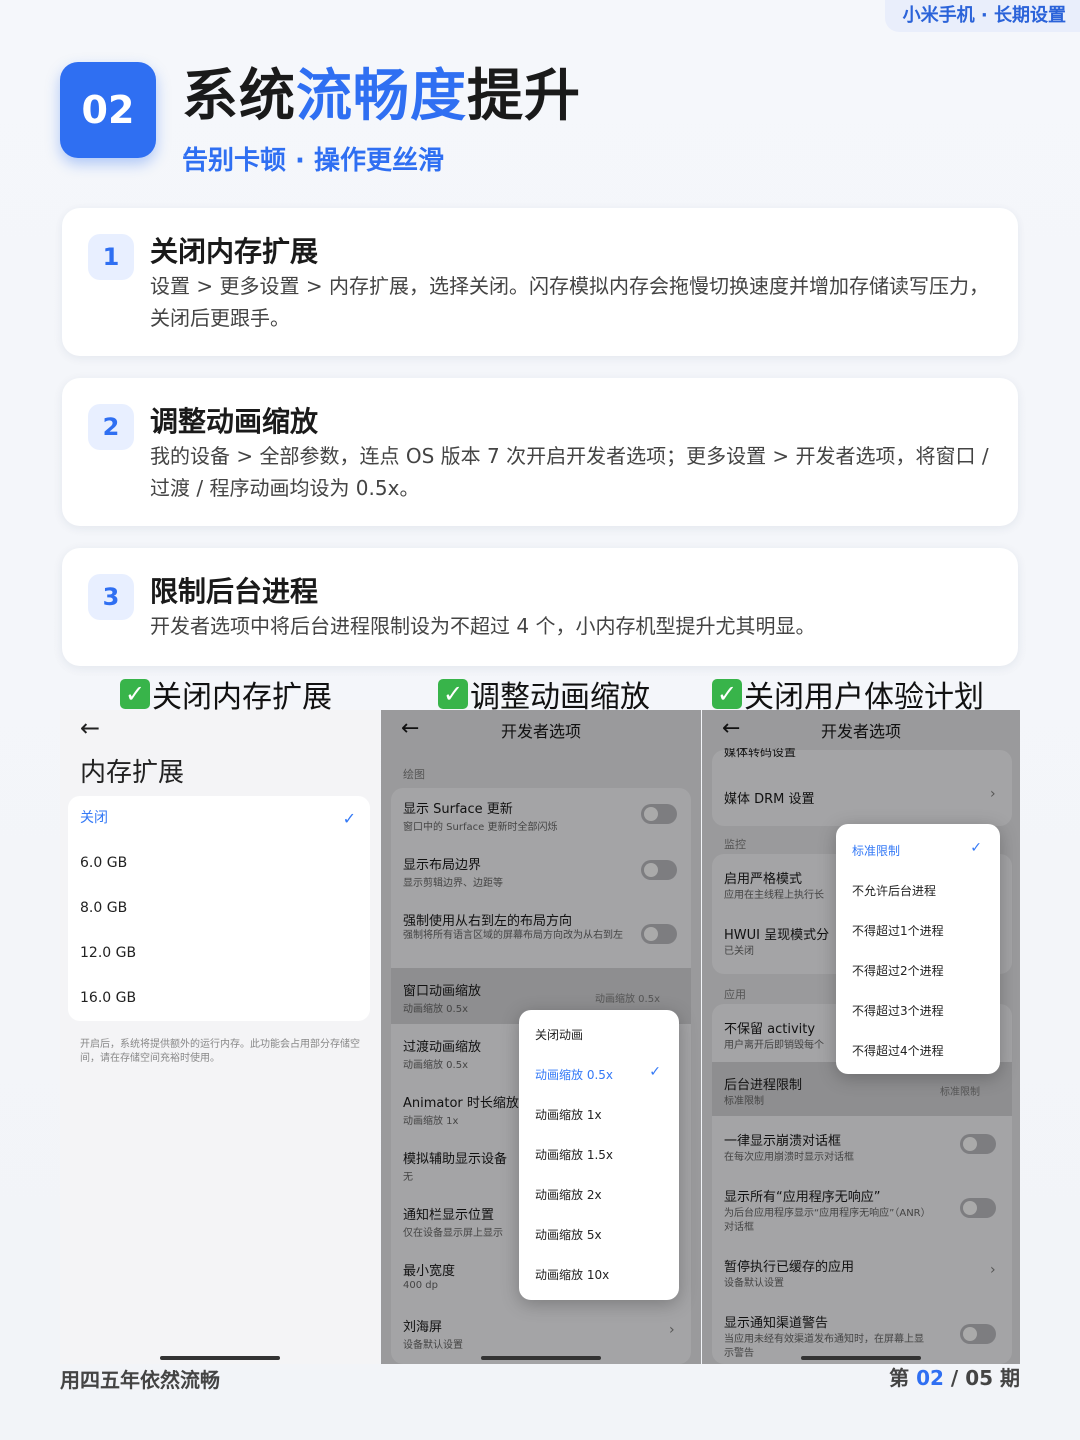 Image resolution: width=1080 pixels, height=1440 pixels. What do you see at coordinates (453, 883) in the screenshot?
I see `row-subtitle: 显示剪辑边界、边距等` at bounding box center [453, 883].